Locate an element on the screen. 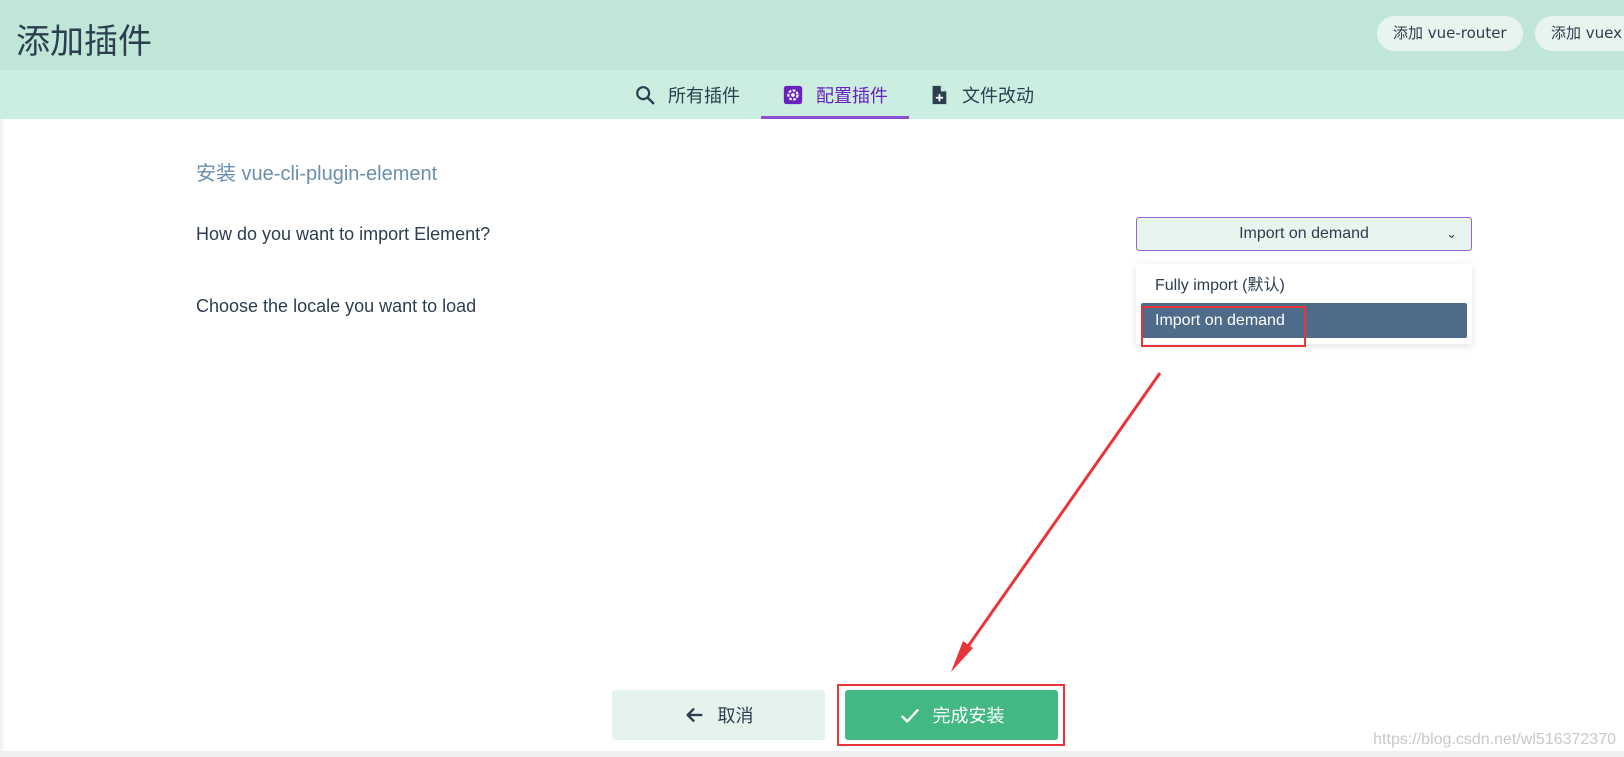 This screenshot has height=757, width=1624. section-title: 安装 vue-cli-plugin-element is located at coordinates (317, 174).